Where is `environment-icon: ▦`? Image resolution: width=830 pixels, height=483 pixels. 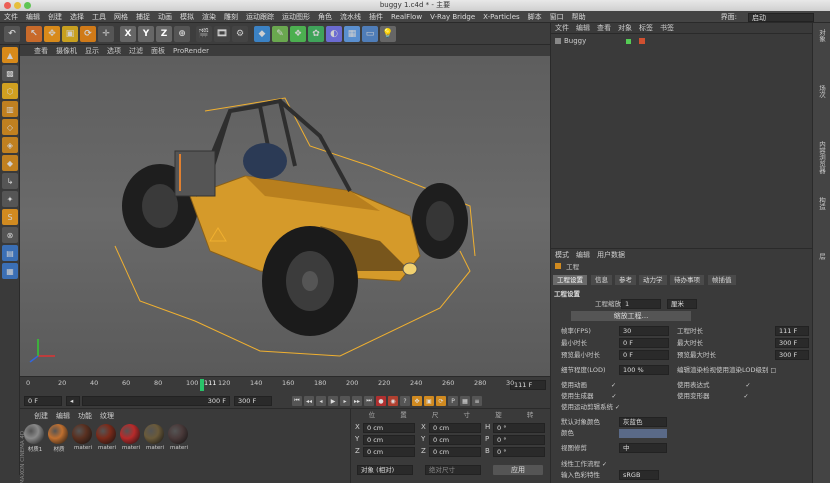
environment-icon: ▦ is located at coordinates (352, 33).